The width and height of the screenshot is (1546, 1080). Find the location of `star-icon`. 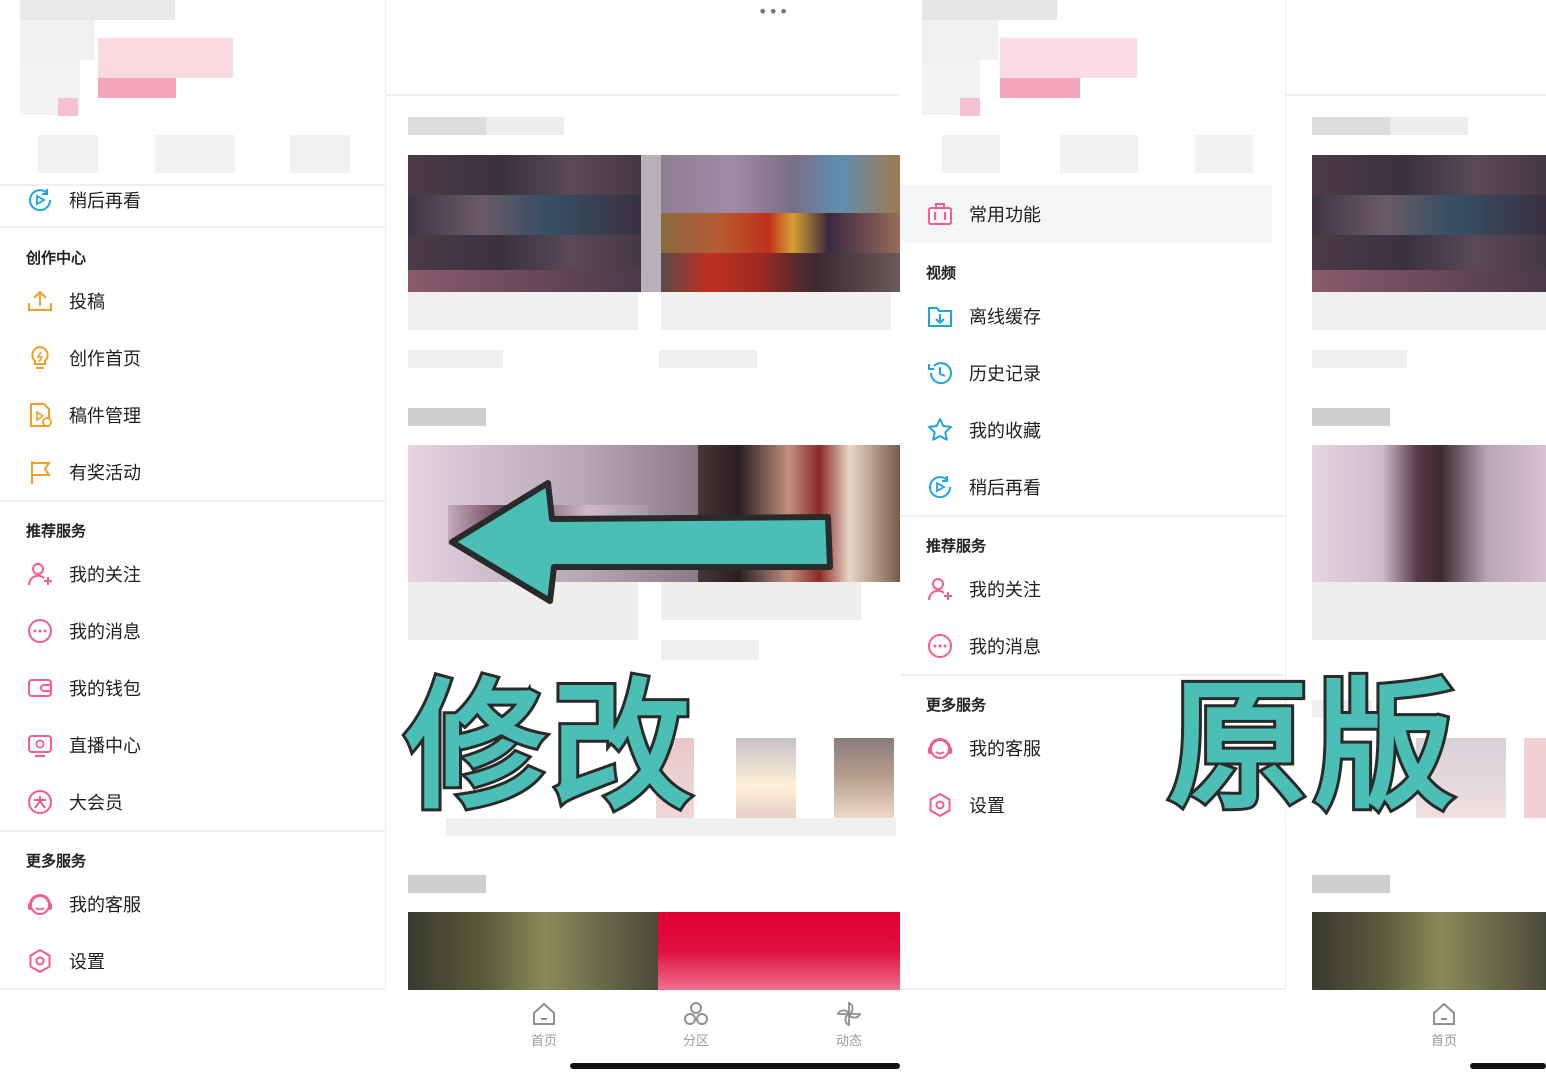

star-icon is located at coordinates (940, 430).